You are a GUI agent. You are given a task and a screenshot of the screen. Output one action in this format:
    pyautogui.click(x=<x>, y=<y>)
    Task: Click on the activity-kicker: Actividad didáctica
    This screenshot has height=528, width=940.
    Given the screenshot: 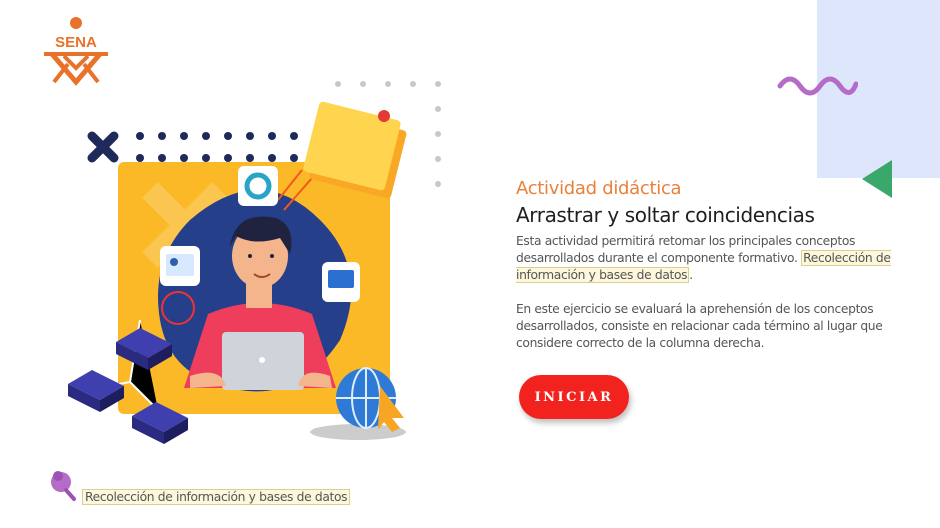 What is the action you would take?
    pyautogui.click(x=599, y=188)
    